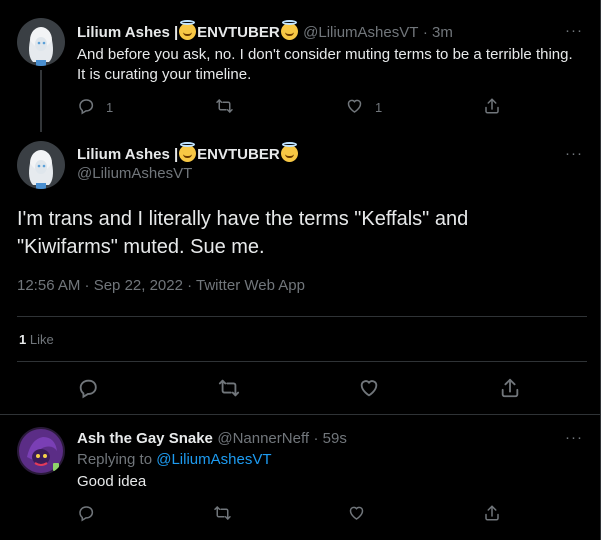  Describe the element at coordinates (141, 247) in the screenshot. I see `text-line: "Kiwifarms" muted. Sue me.` at that location.